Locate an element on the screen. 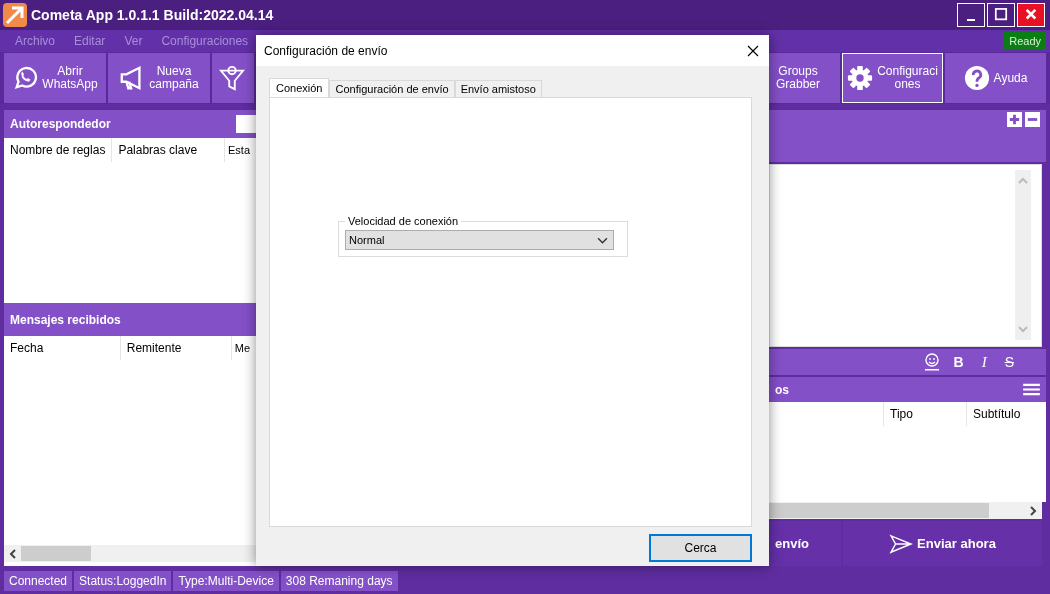 The width and height of the screenshot is (1050, 594). funnel-icon is located at coordinates (232, 78).